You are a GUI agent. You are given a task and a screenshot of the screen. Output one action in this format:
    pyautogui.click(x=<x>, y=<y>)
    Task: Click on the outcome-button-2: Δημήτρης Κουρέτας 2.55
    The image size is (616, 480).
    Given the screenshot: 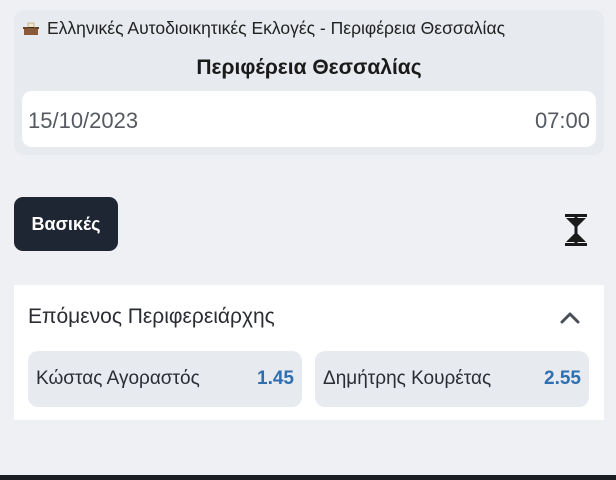 What is the action you would take?
    pyautogui.click(x=452, y=379)
    